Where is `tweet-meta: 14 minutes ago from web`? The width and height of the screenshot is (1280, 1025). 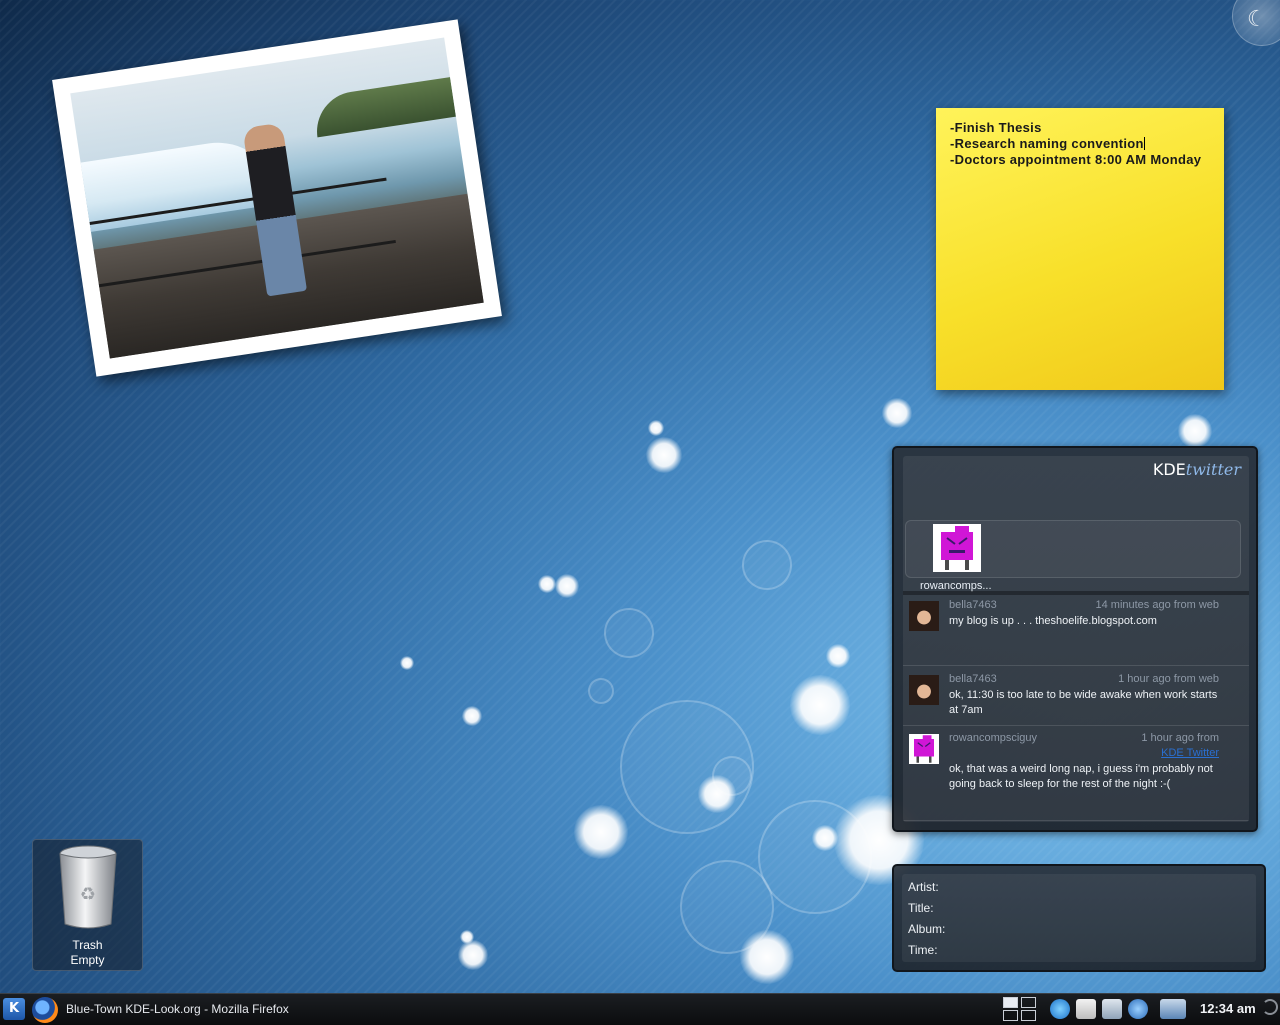
tweet-meta: 14 minutes ago from web is located at coordinates (1157, 605).